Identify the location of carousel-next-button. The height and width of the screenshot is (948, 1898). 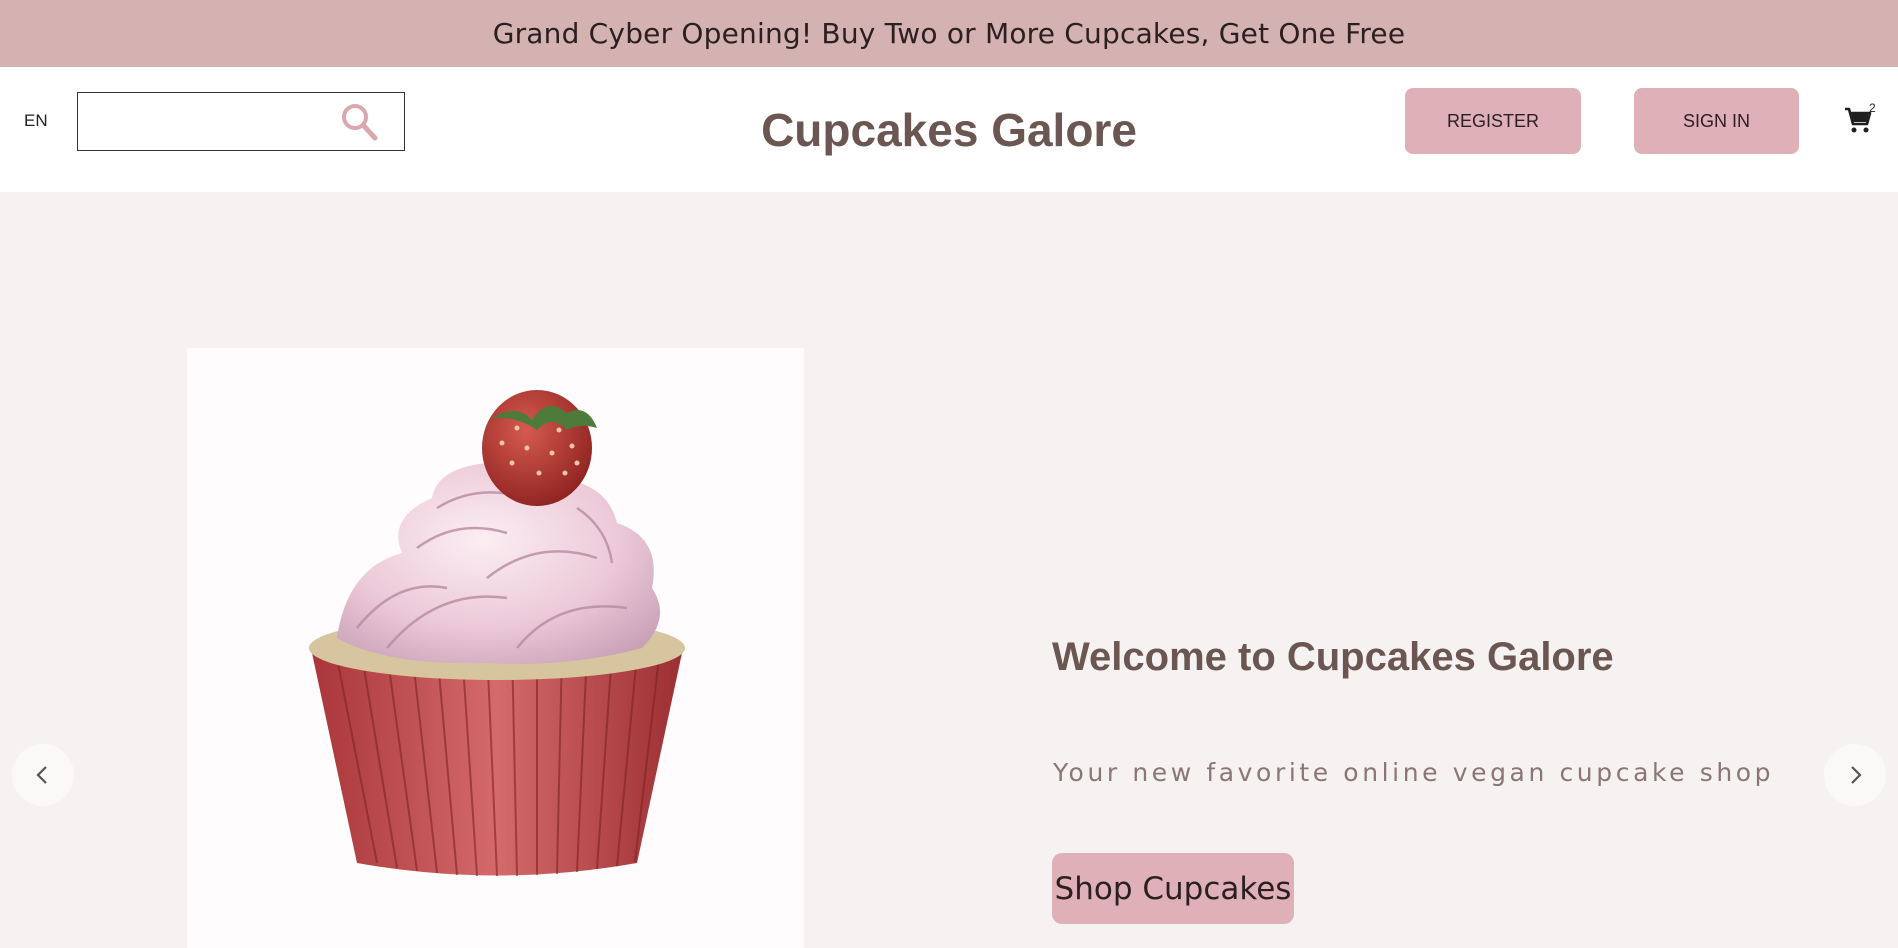
(1855, 775).